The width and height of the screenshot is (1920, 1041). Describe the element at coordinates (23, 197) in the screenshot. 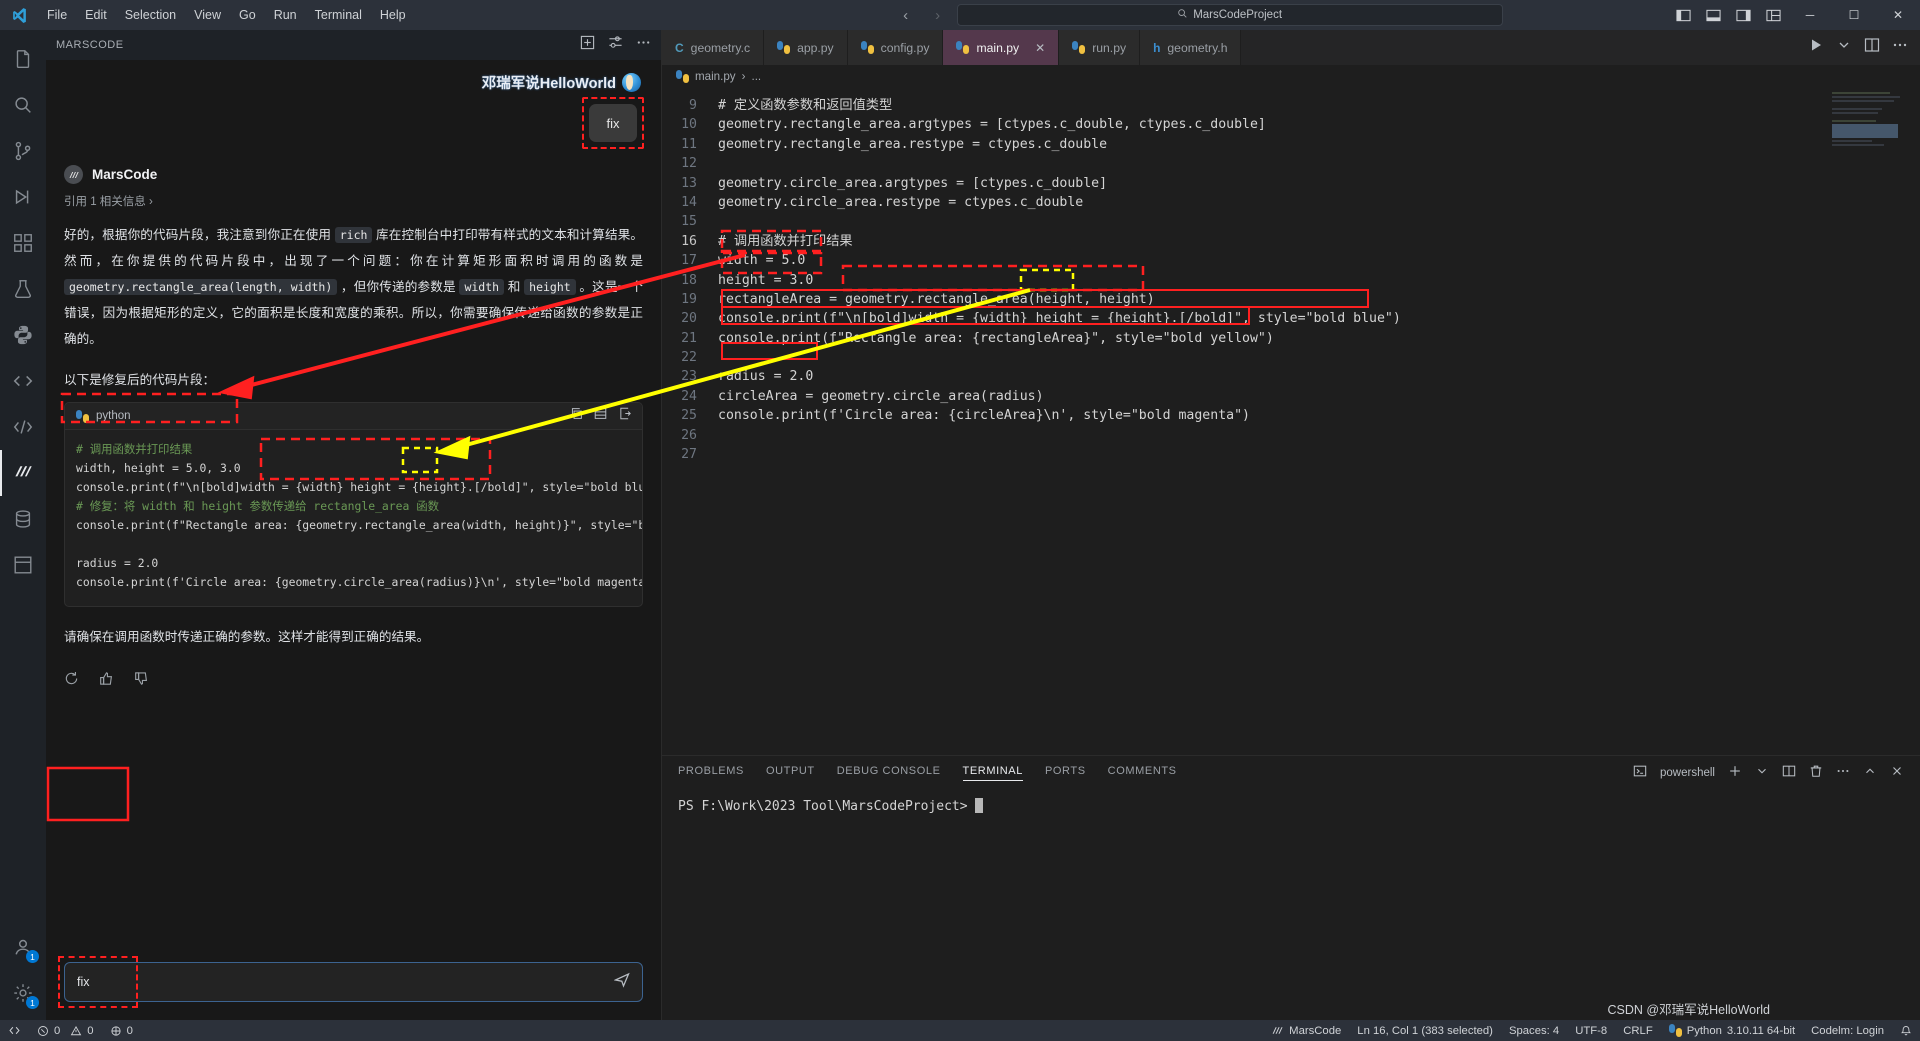

I see `sidebar-item-run-and-debug` at that location.